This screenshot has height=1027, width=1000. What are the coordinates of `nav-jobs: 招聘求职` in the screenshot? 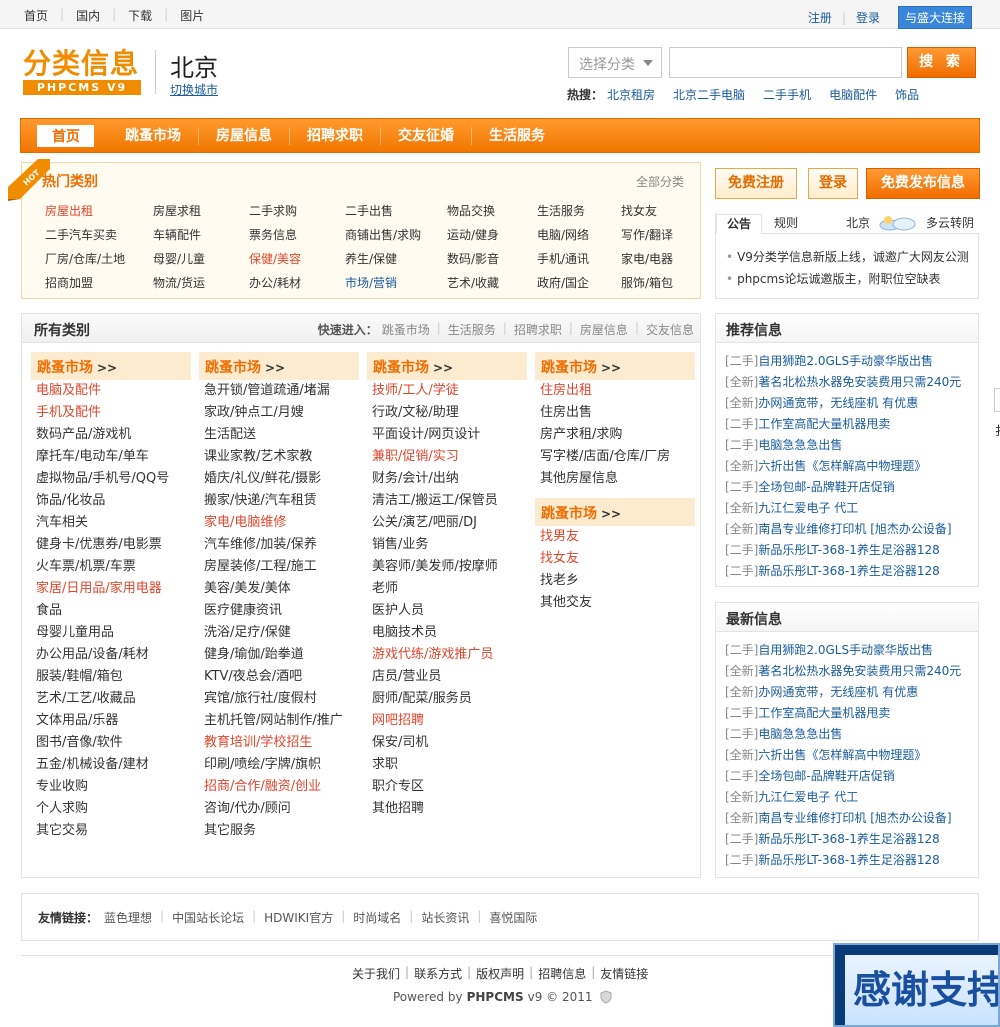 It's located at (335, 135).